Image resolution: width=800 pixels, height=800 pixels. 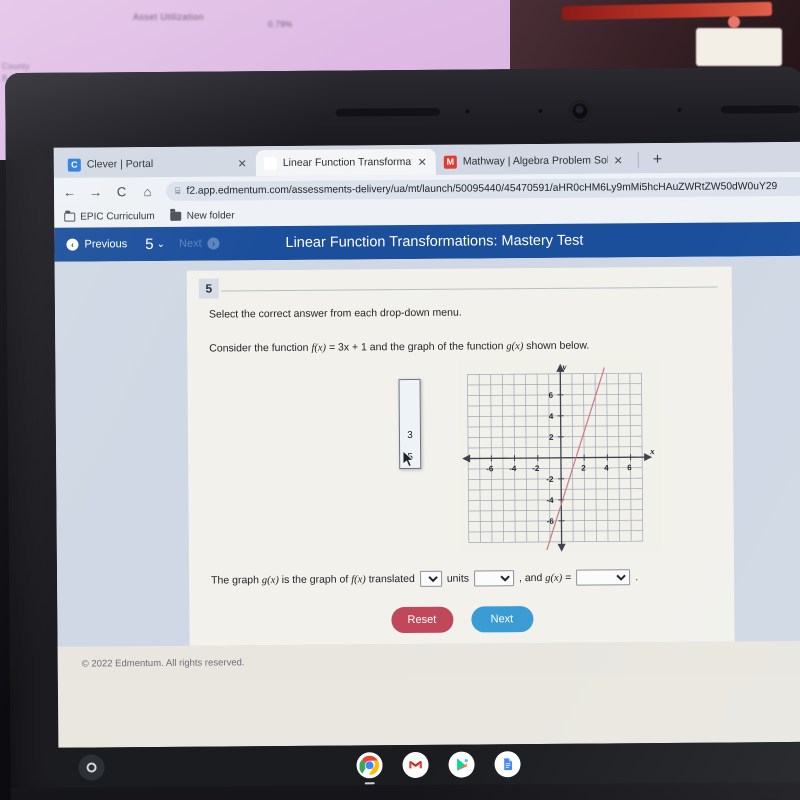 I want to click on chevron-right-icon: ›, so click(x=213, y=243).